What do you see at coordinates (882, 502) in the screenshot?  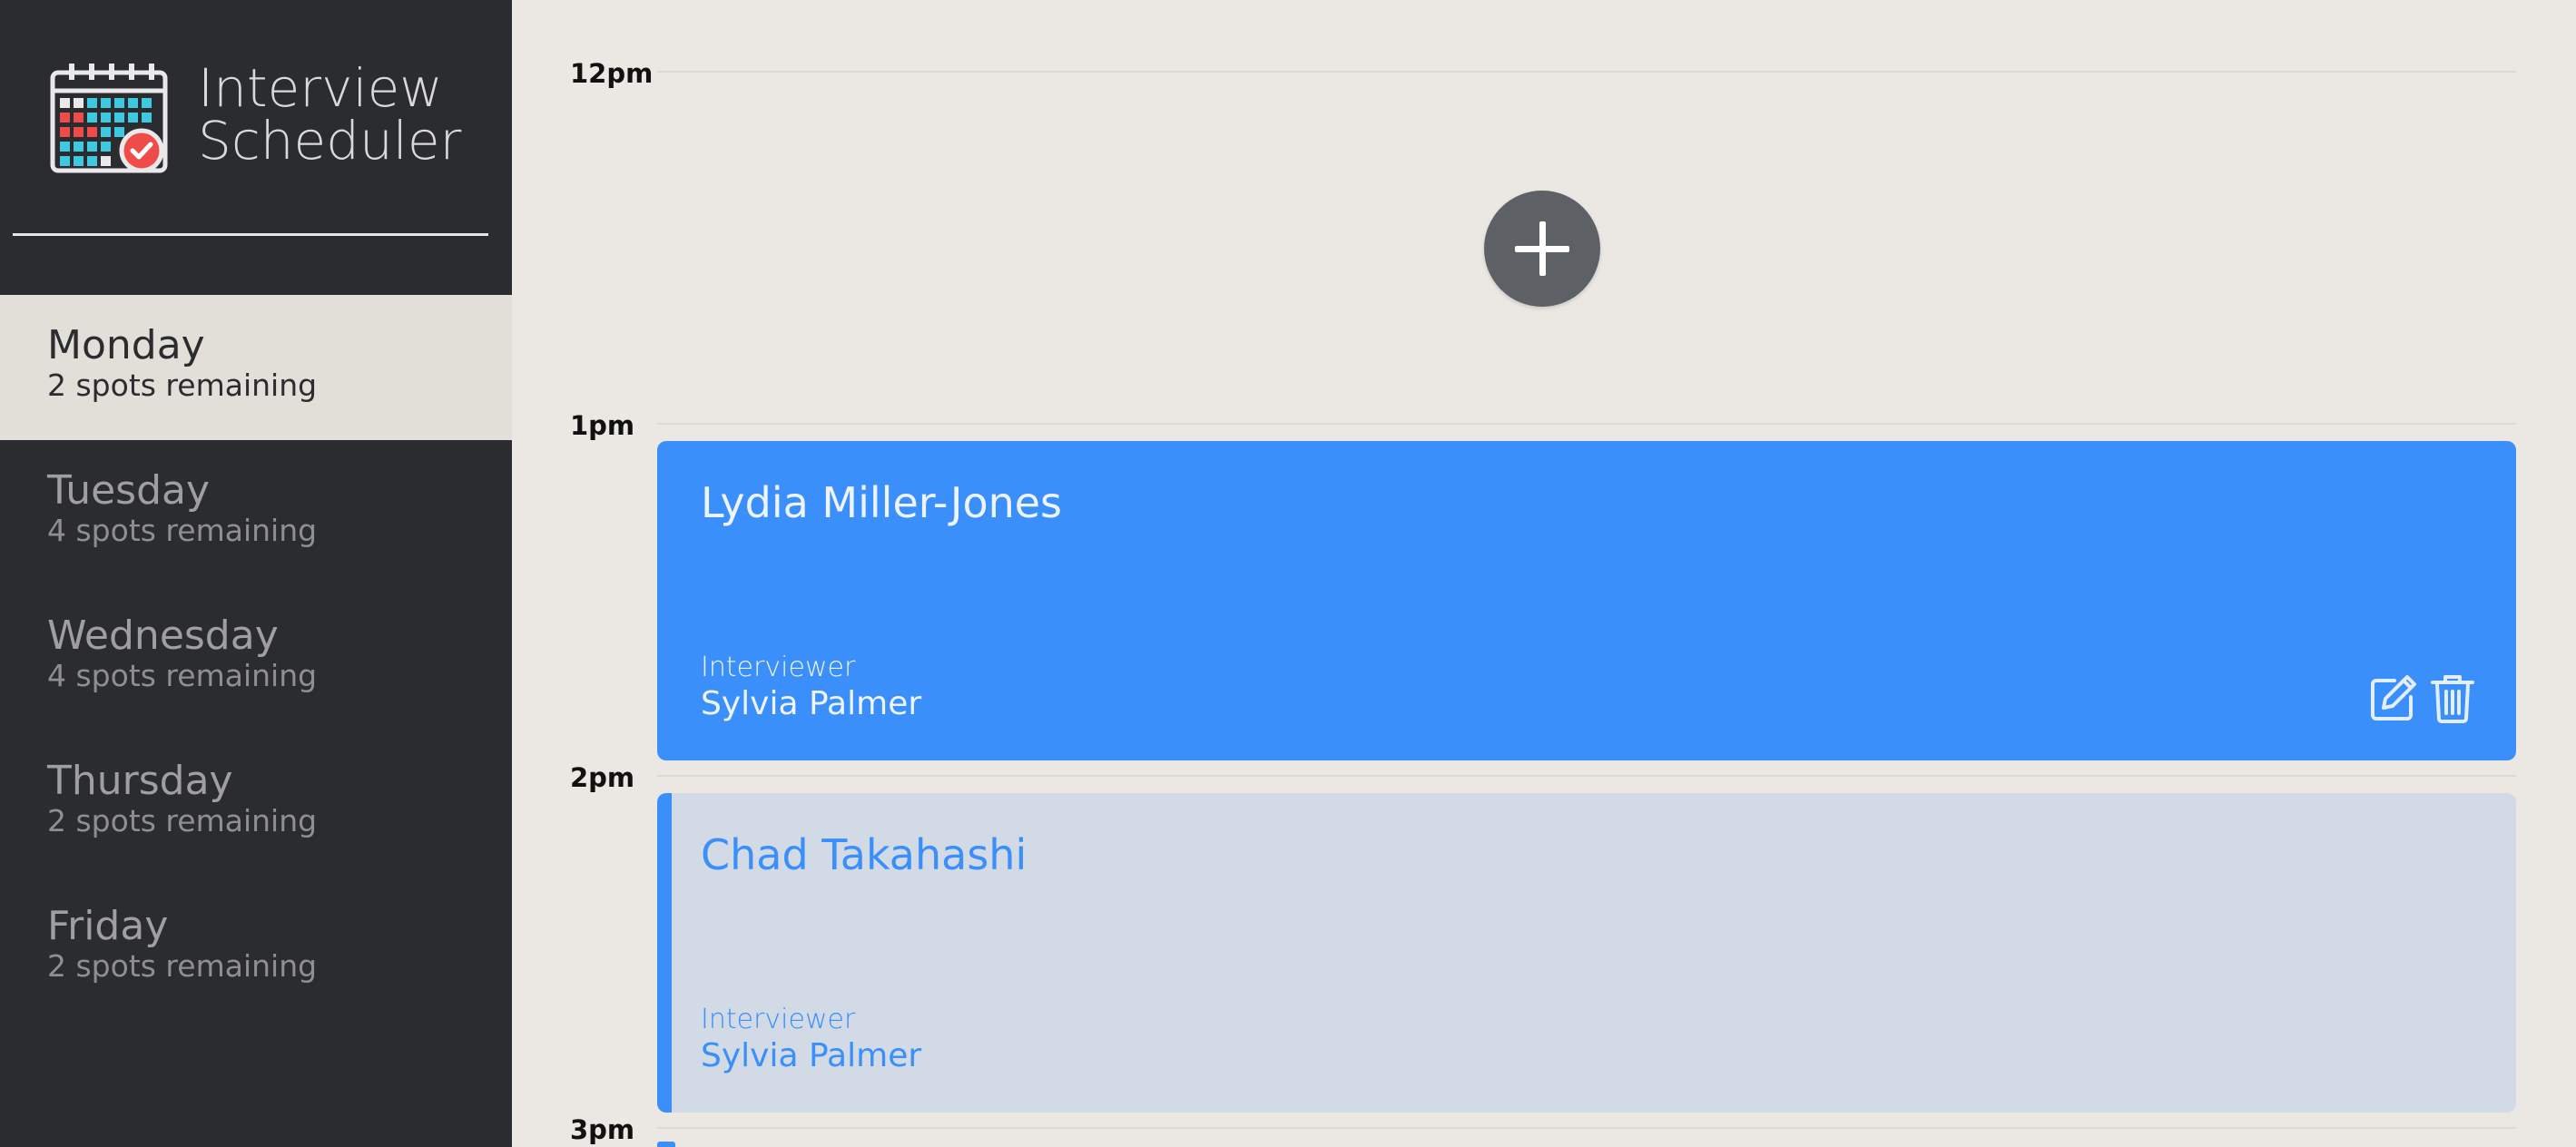 I see `student-name: Lydia Miller-Jones` at bounding box center [882, 502].